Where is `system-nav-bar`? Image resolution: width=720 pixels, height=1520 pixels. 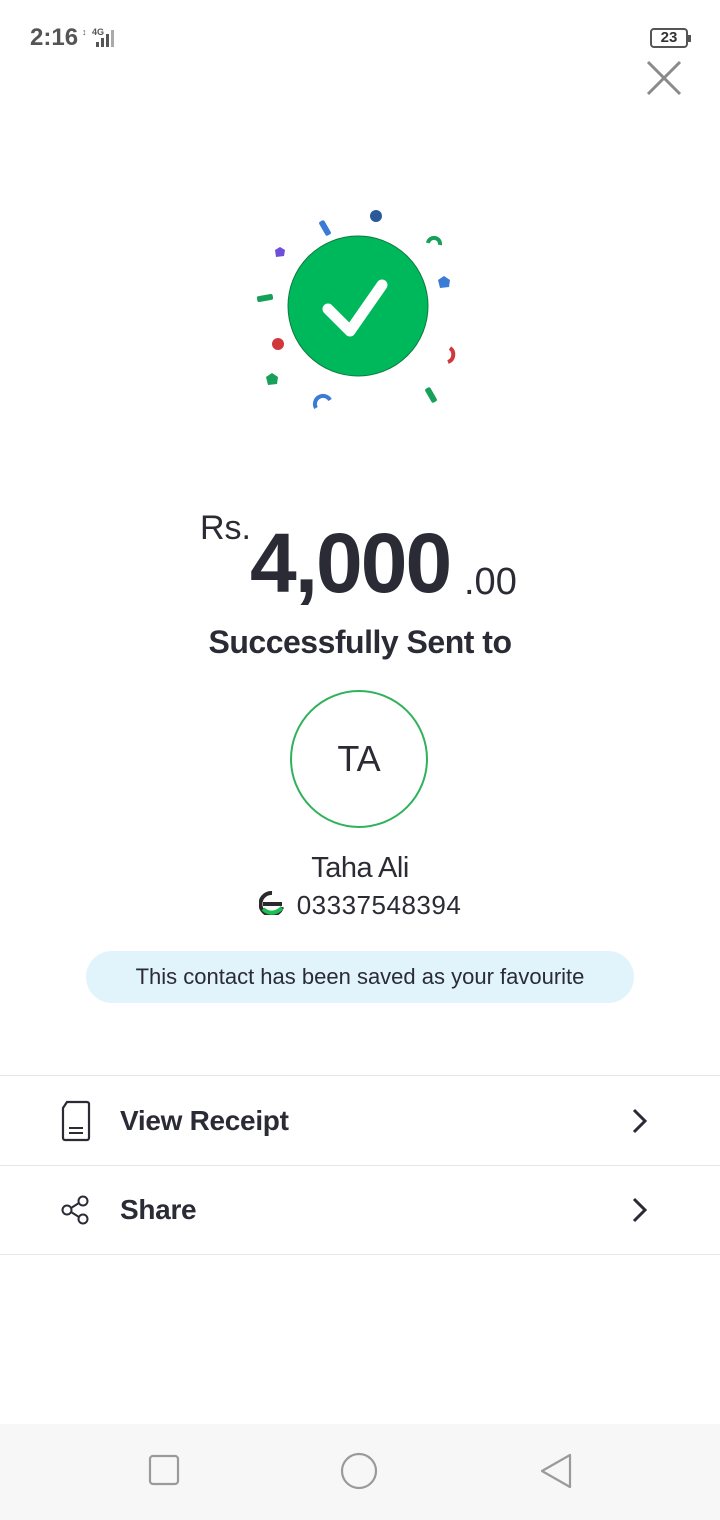
system-nav-bar is located at coordinates (360, 1472).